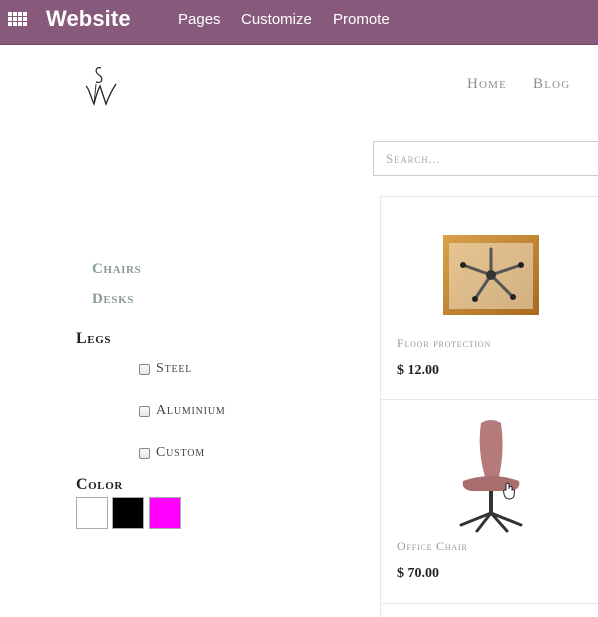 The image size is (598, 617). I want to click on attribute-color-title: Color, so click(99, 484).